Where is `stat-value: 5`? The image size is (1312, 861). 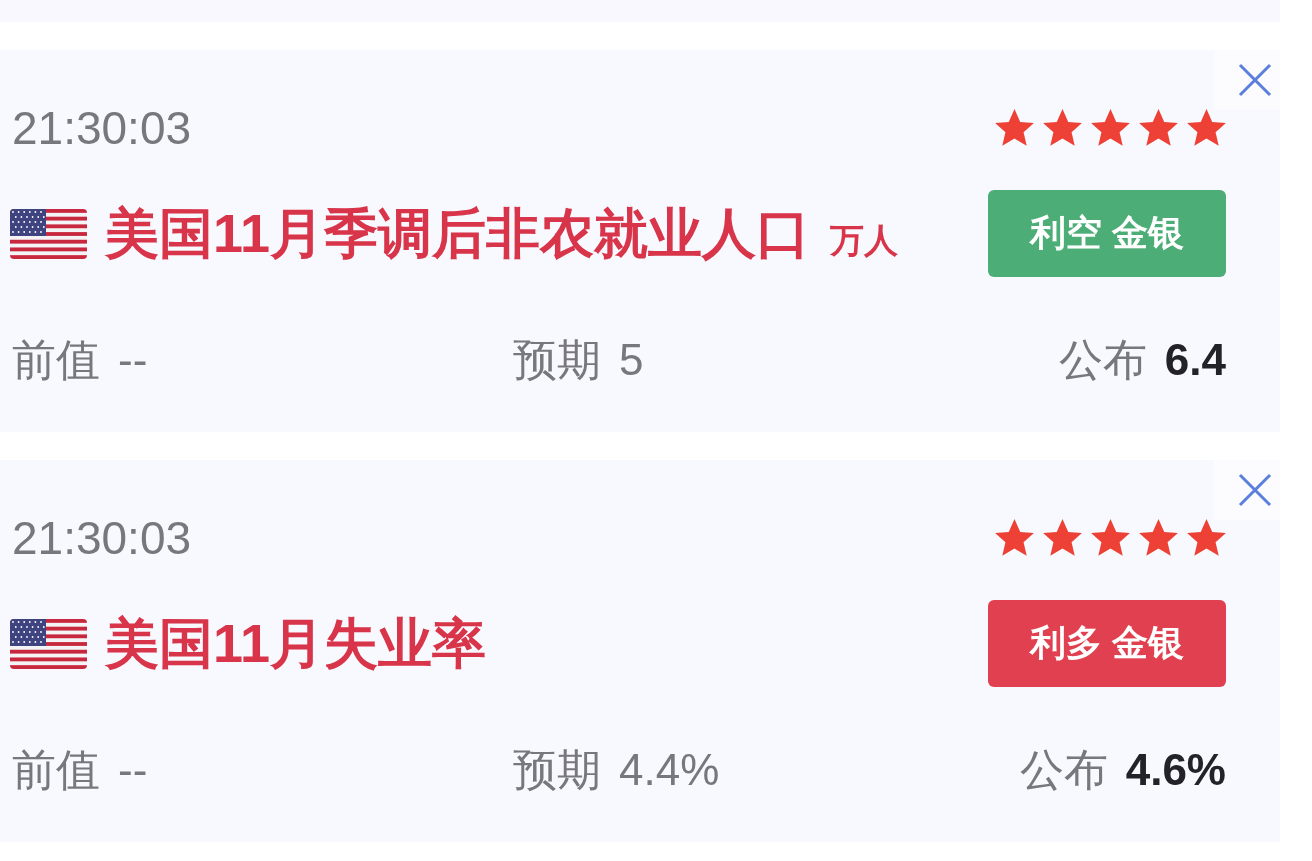
stat-value: 5 is located at coordinates (631, 360).